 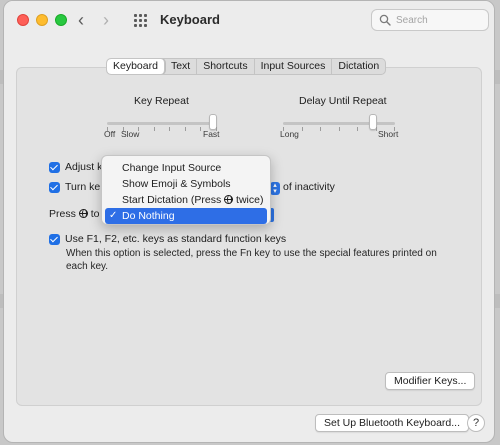 I want to click on show-all-grid-icon, so click(x=140, y=20).